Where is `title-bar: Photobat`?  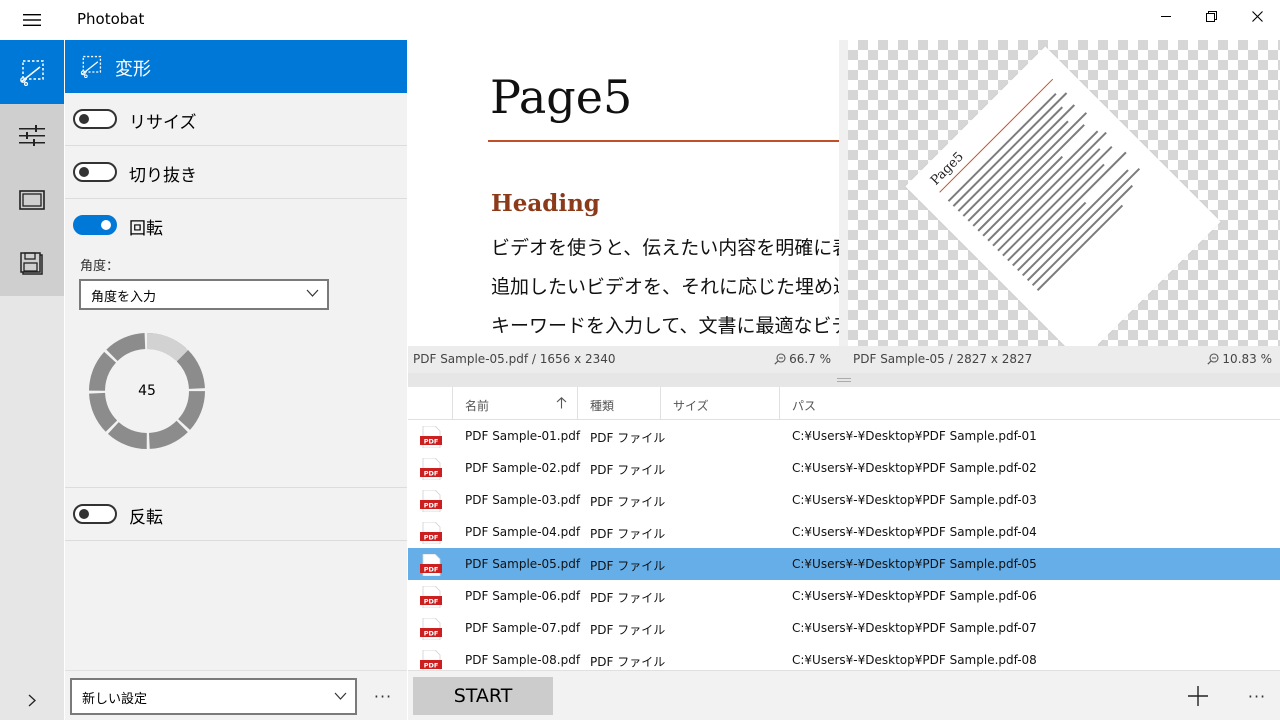 title-bar: Photobat is located at coordinates (640, 20).